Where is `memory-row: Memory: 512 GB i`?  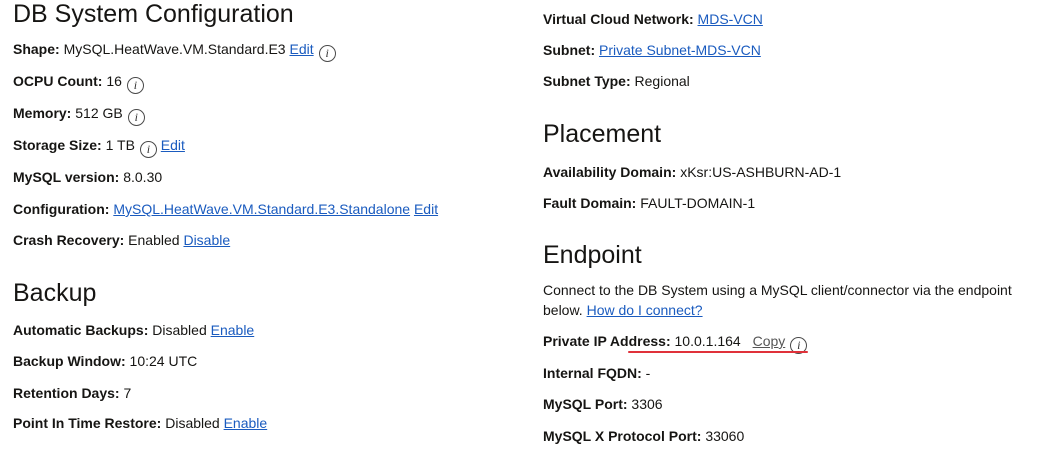 memory-row: Memory: 512 GB i is located at coordinates (79, 115).